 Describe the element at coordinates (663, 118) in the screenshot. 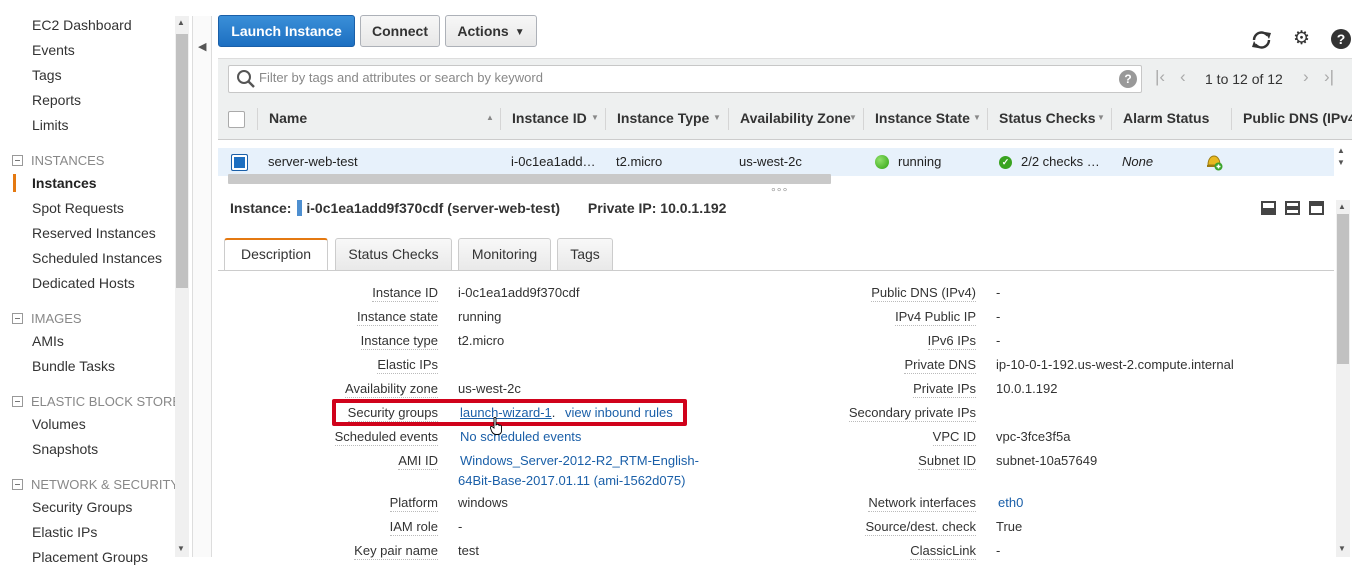

I see `col-instance-type: Instance Type` at that location.